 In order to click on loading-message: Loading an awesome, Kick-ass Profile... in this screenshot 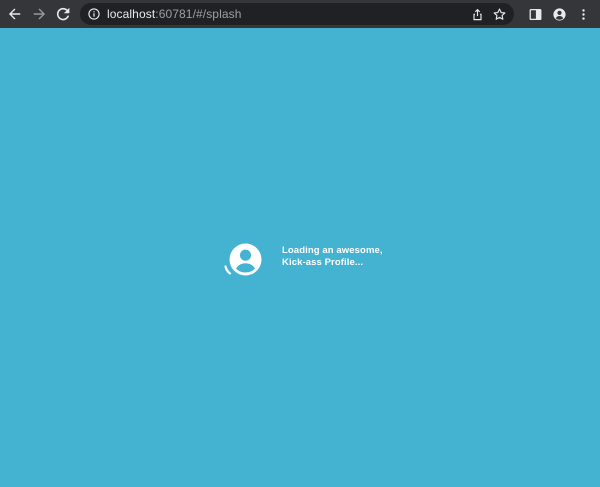, I will do `click(332, 257)`.